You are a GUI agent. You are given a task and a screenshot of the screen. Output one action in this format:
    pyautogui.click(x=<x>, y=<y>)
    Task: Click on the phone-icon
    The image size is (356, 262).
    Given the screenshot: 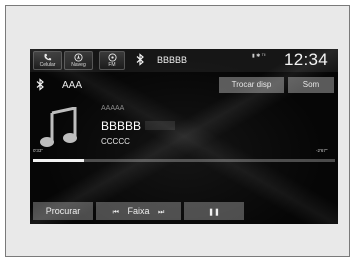 What is the action you would take?
    pyautogui.click(x=48, y=57)
    